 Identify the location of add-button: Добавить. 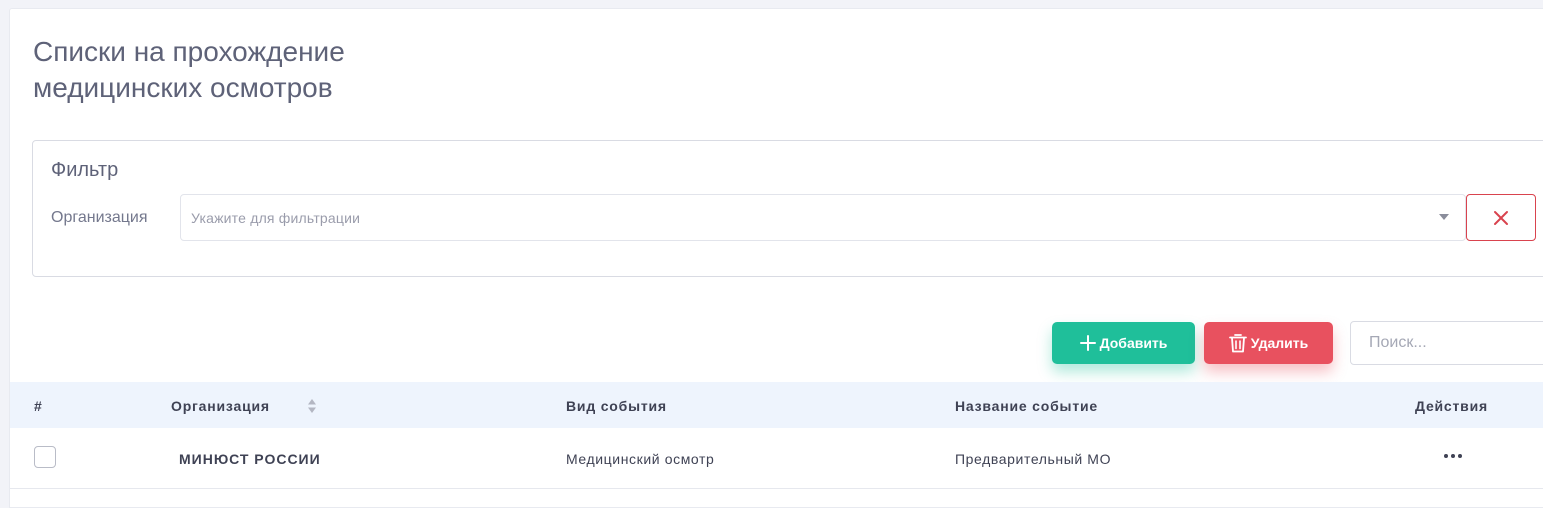
(1123, 343).